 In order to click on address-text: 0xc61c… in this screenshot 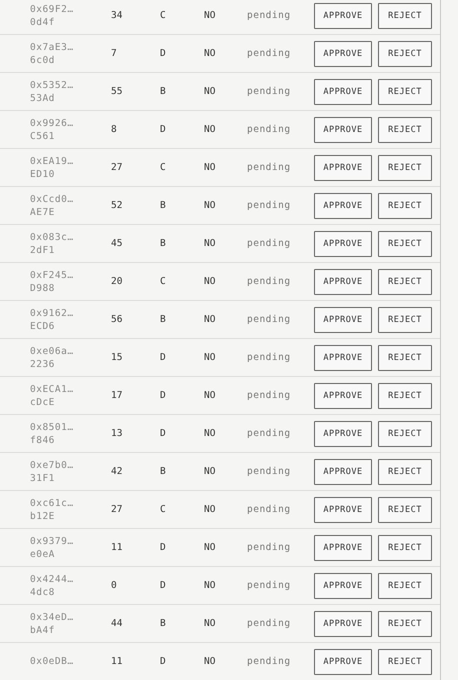, I will do `click(52, 503)`.